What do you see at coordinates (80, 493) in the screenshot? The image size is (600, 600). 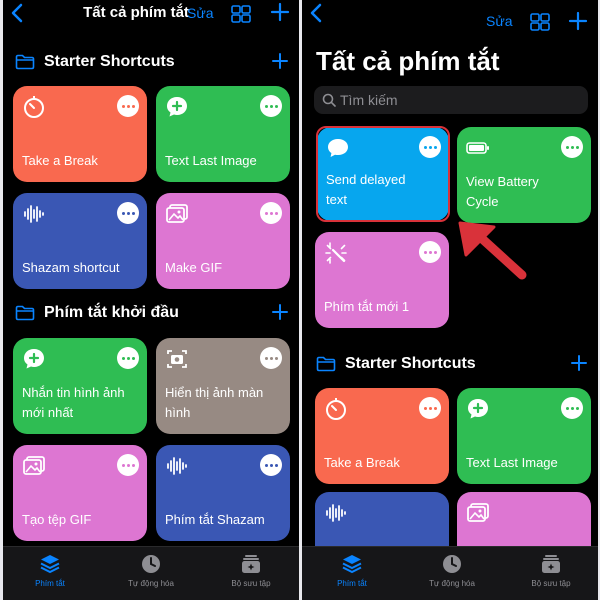 I see `shortcut-tile: Tạo tệp GIF` at bounding box center [80, 493].